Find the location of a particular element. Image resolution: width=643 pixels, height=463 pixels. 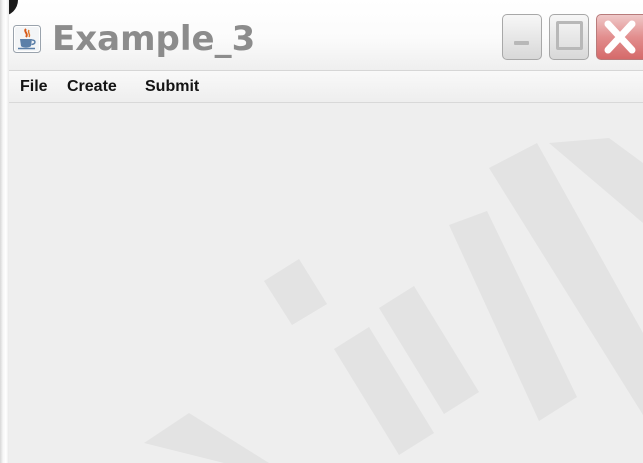

java-coffee-cup-icon is located at coordinates (27, 39).